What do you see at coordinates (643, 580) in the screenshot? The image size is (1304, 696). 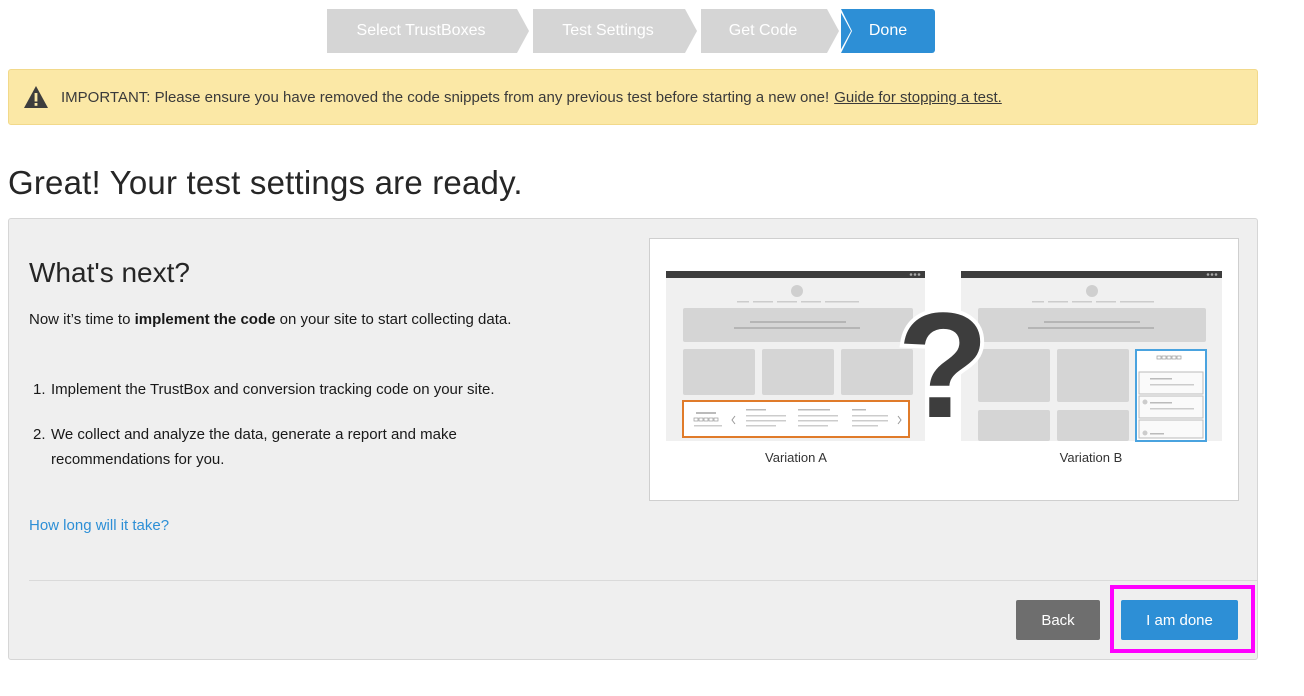 I see `divider` at bounding box center [643, 580].